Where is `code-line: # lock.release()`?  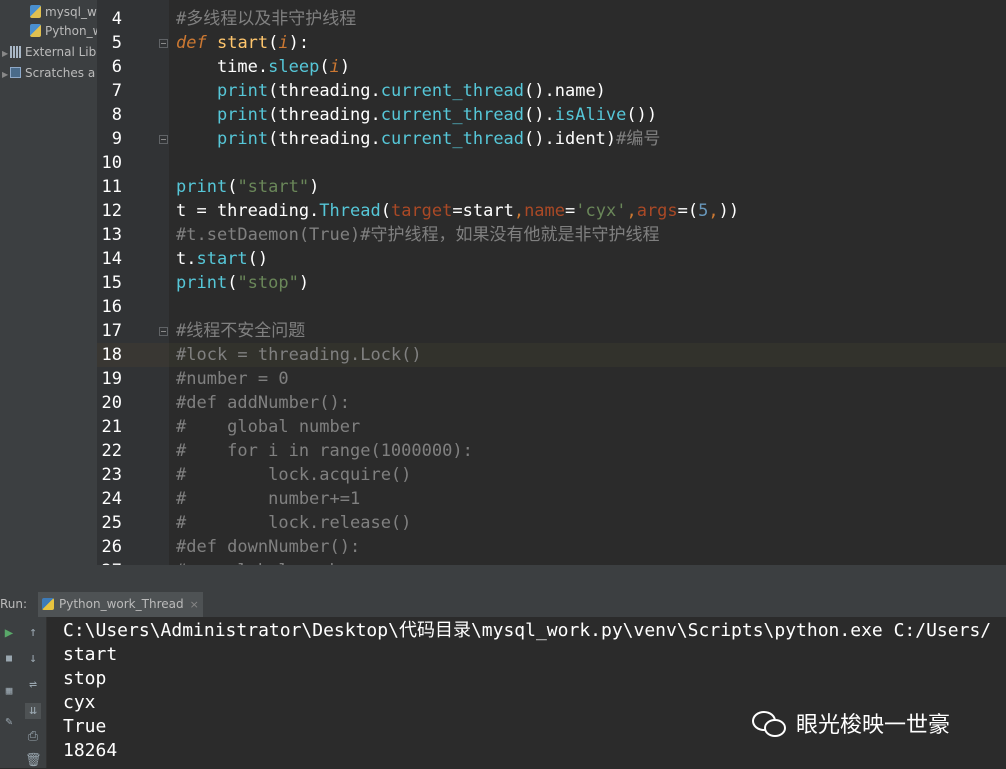 code-line: # lock.release() is located at coordinates (293, 523).